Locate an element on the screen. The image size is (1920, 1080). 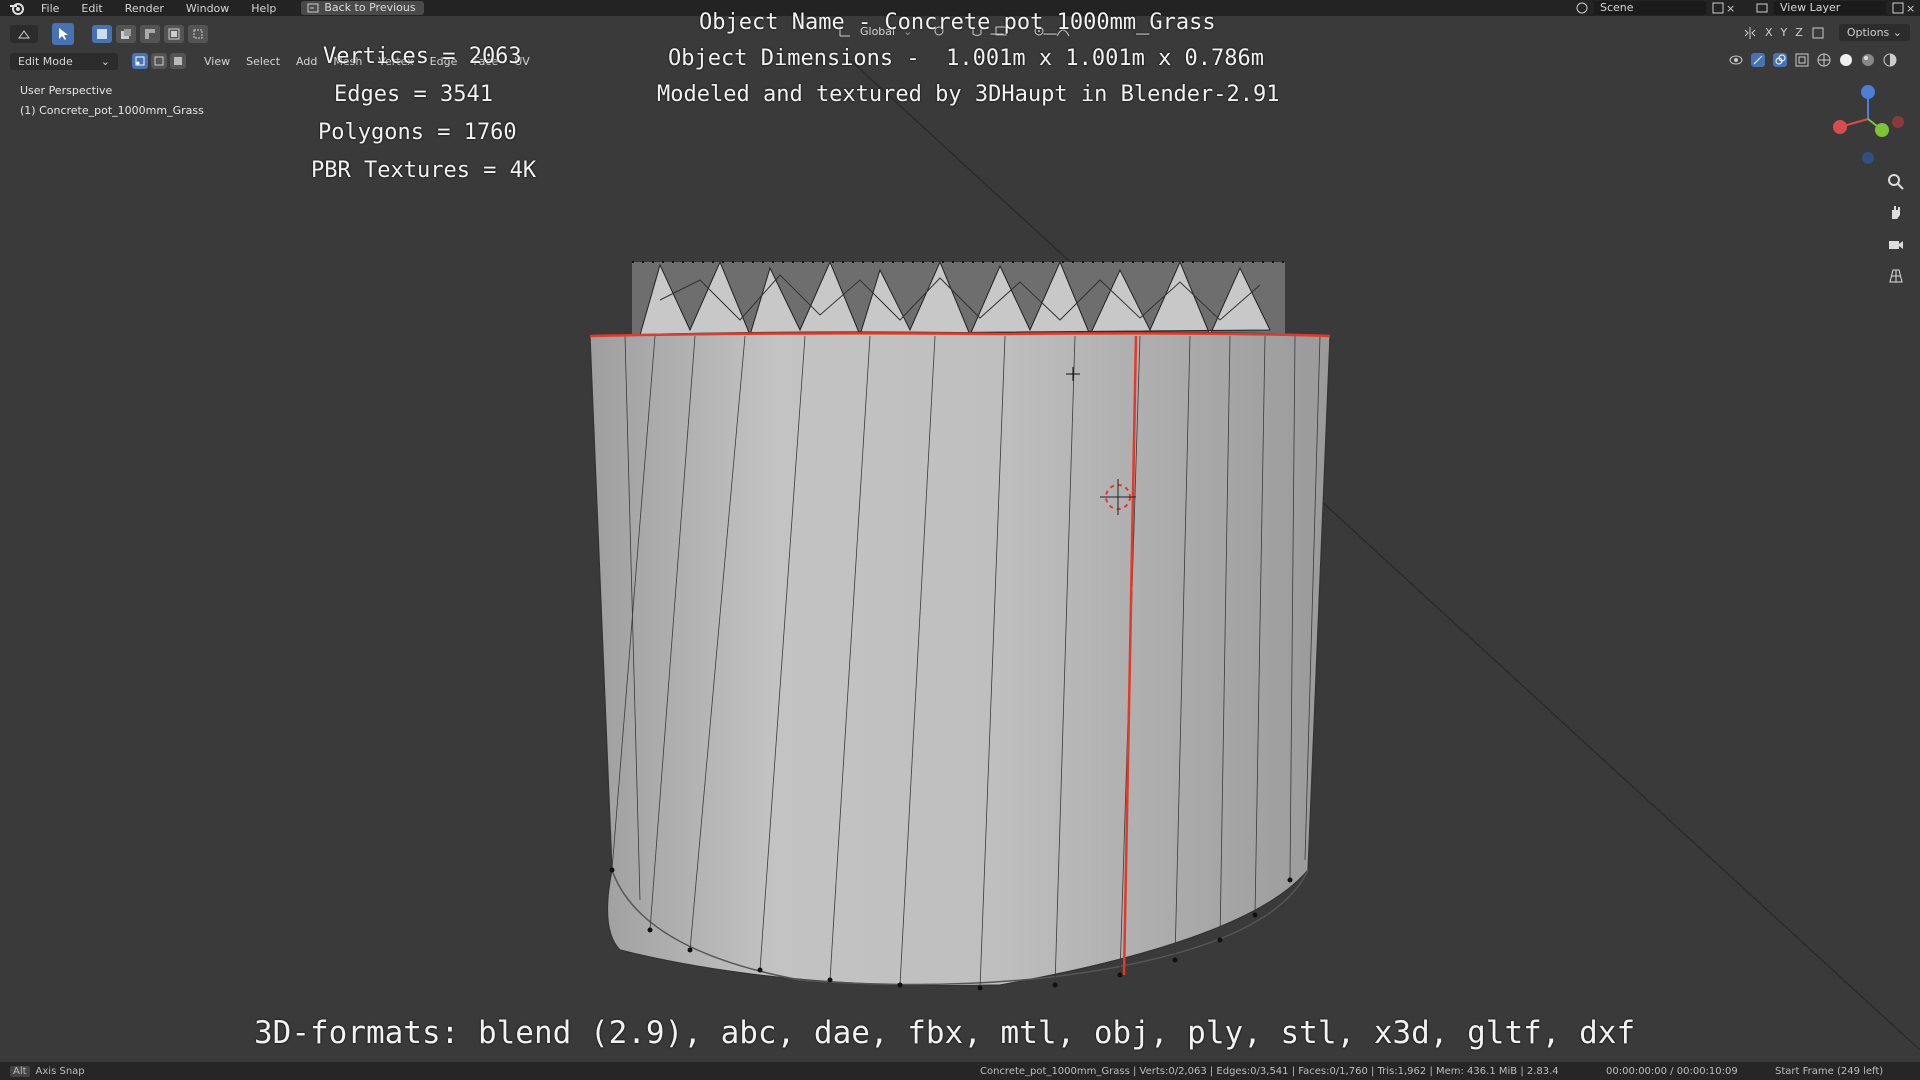
edges-count-text: Edges = 3541 is located at coordinates (413, 94).